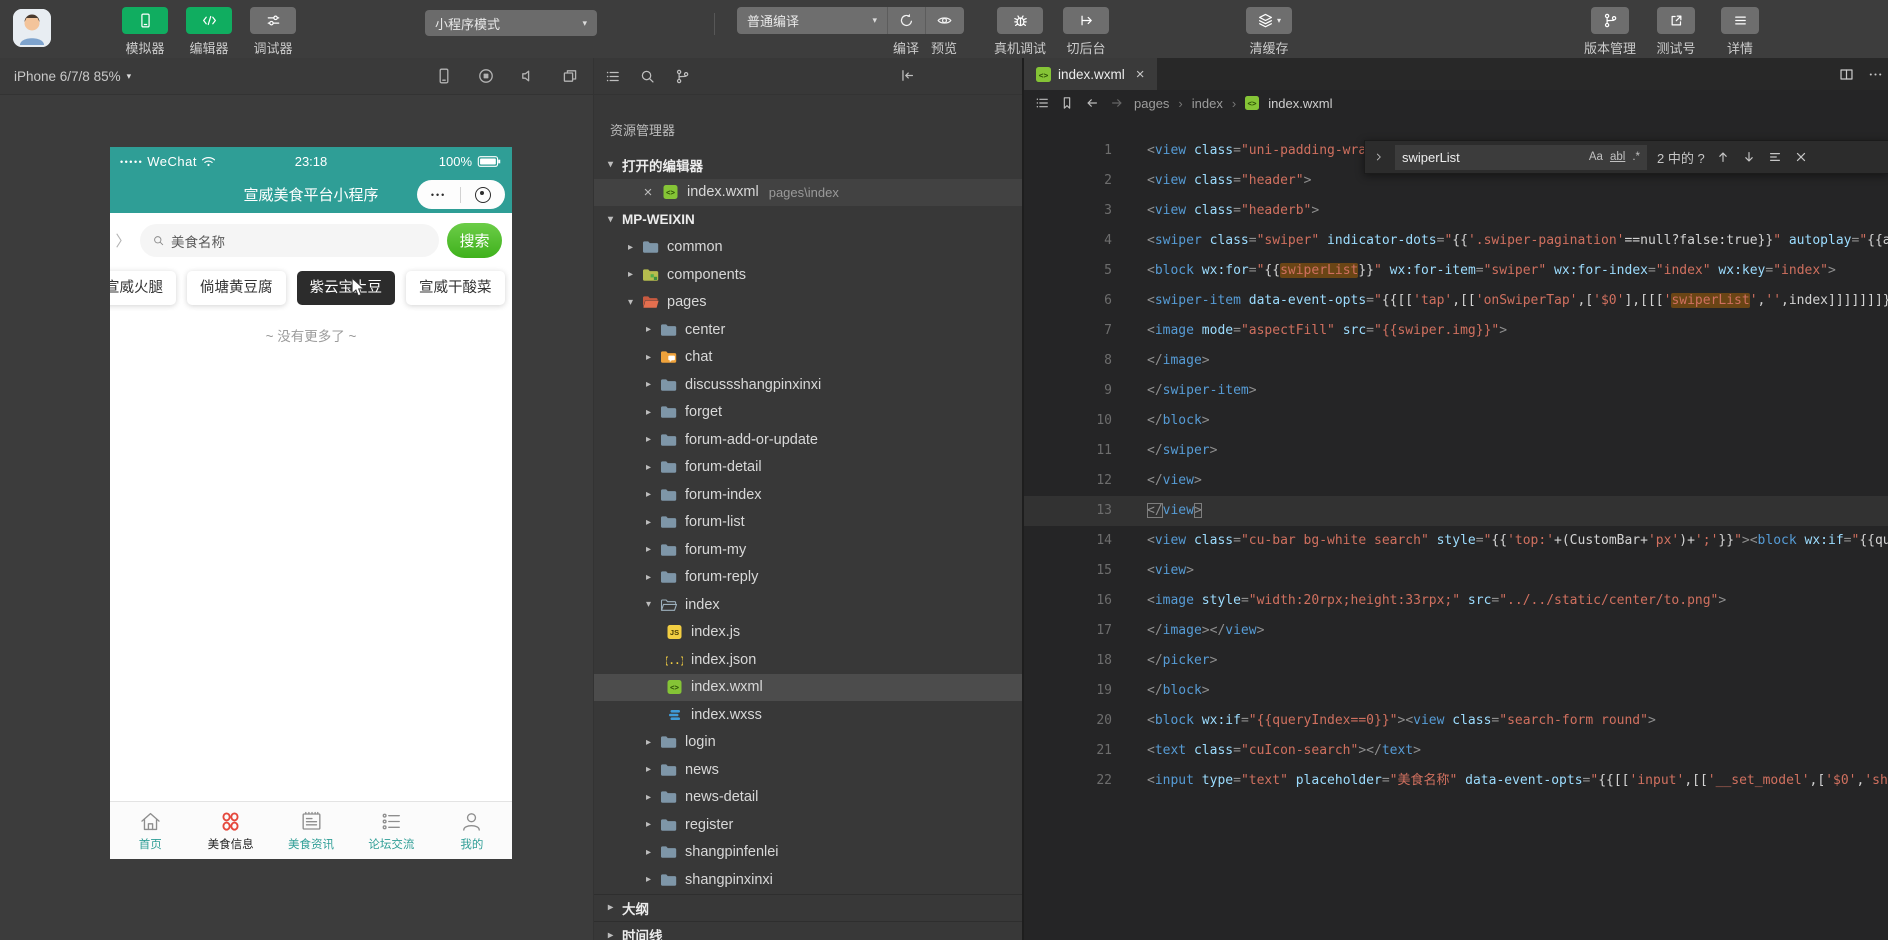  What do you see at coordinates (808, 687) in the screenshot?
I see `tree-file-index.wxml: <> index.wxml` at bounding box center [808, 687].